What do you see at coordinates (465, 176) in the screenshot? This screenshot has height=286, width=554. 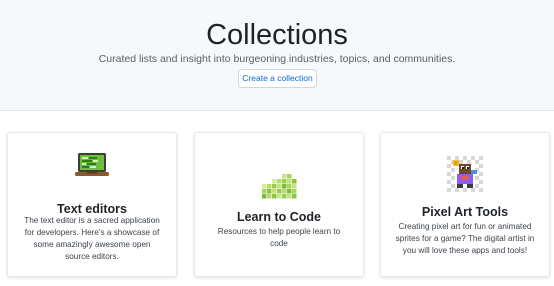 I see `pixel-art-icon` at bounding box center [465, 176].